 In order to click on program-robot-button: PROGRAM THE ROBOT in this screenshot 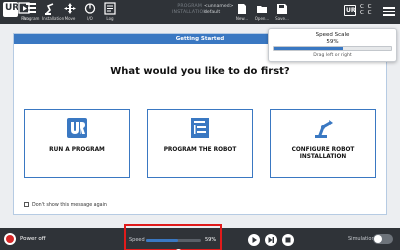, I will do `click(200, 143)`.